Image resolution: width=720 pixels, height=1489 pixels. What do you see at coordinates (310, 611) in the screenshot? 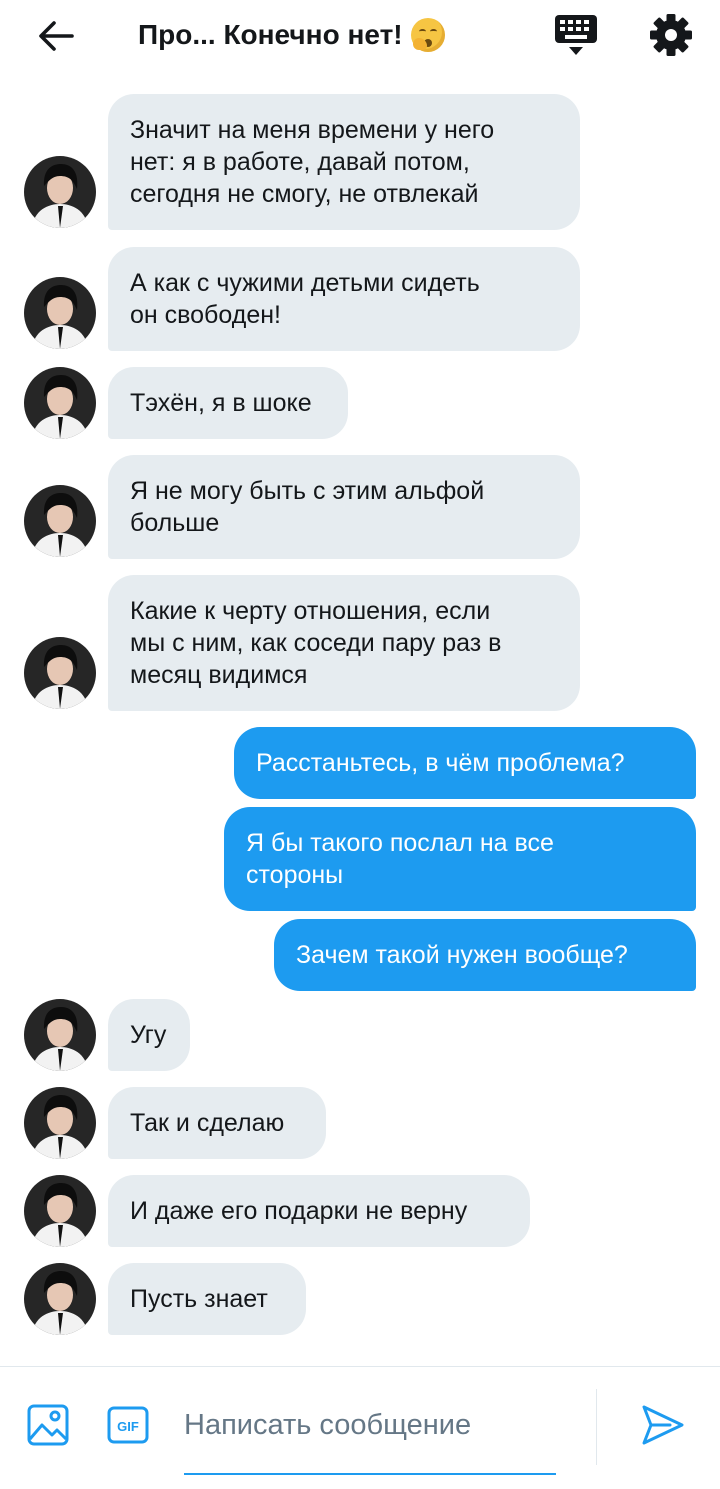
I see `message-text: Какие к черту отношения, если` at bounding box center [310, 611].